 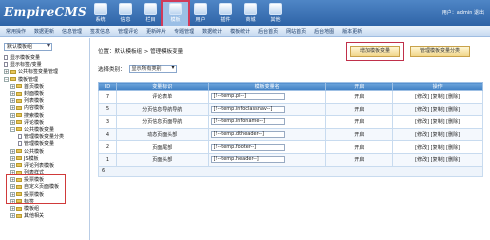 I want to click on subnav-item: 模板统计, so click(x=240, y=31).